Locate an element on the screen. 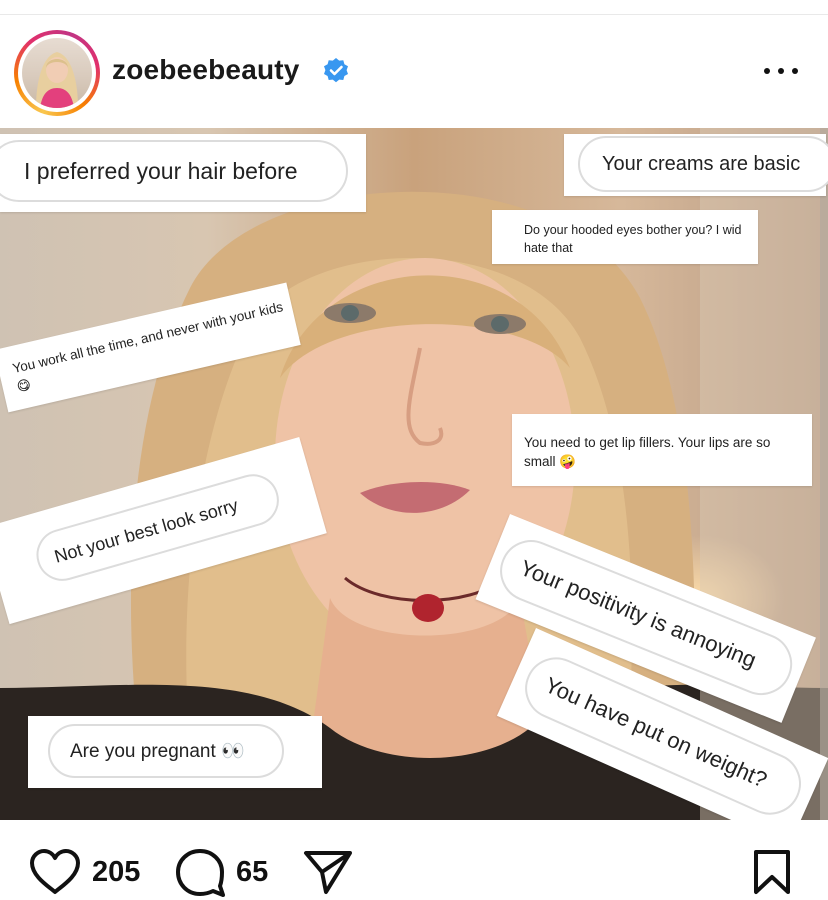  comment-card-hair: I preferred your hair before is located at coordinates (183, 173).